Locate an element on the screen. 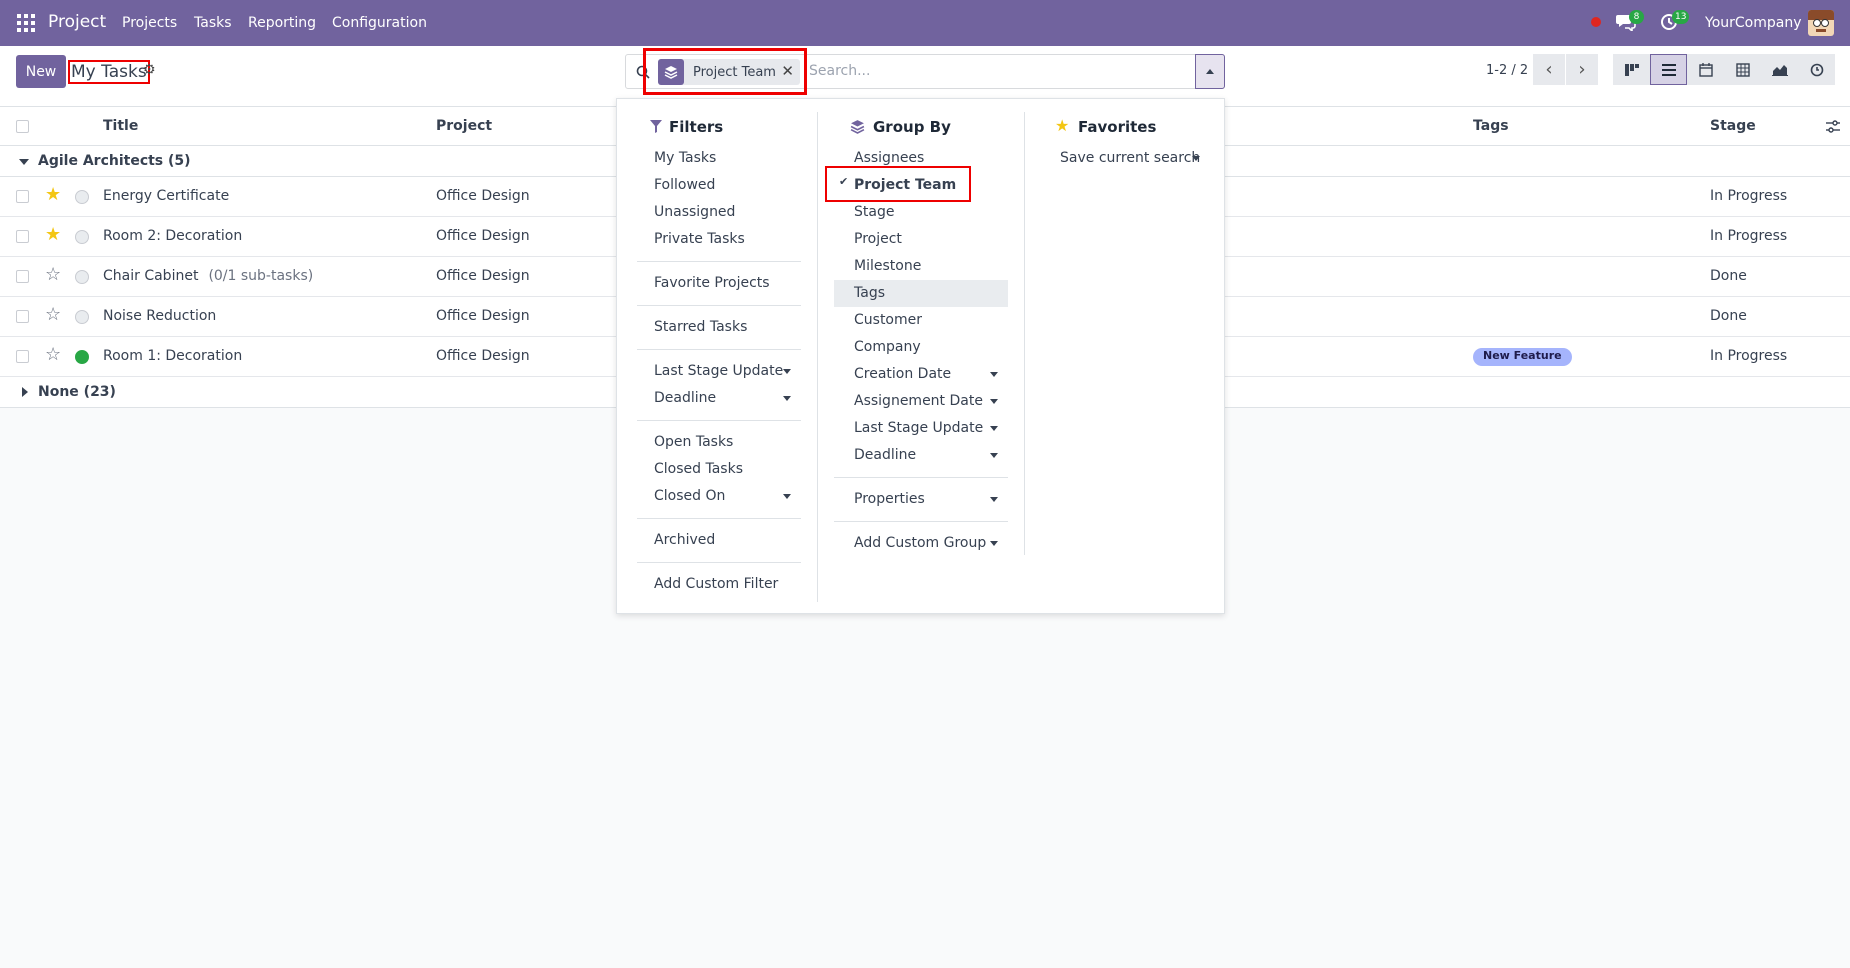  chevron-left-icon: ‹ is located at coordinates (1549, 69).